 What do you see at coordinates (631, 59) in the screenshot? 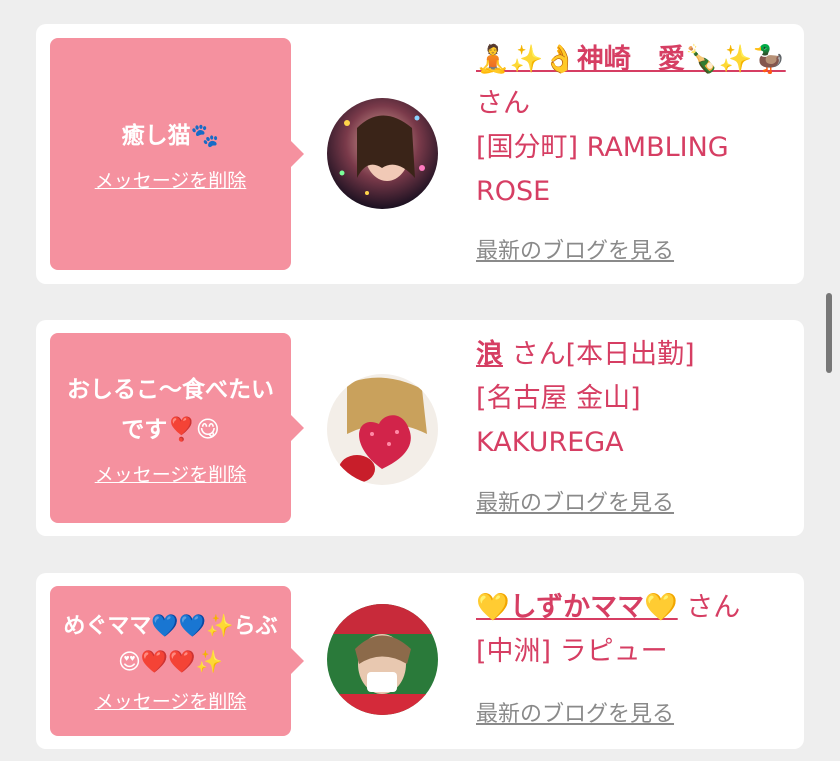
I see `cast-name-link: 🧘✨👌神崎 愛🍾✨🦆` at bounding box center [631, 59].